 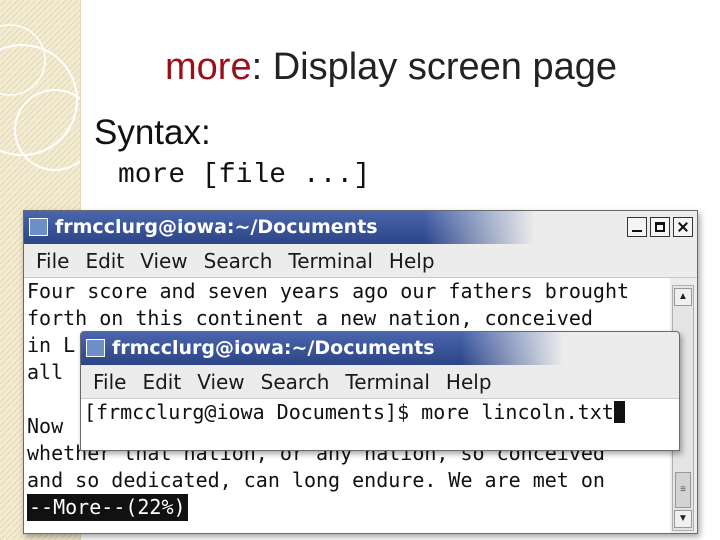 I want to click on text-cursor, so click(x=619, y=412).